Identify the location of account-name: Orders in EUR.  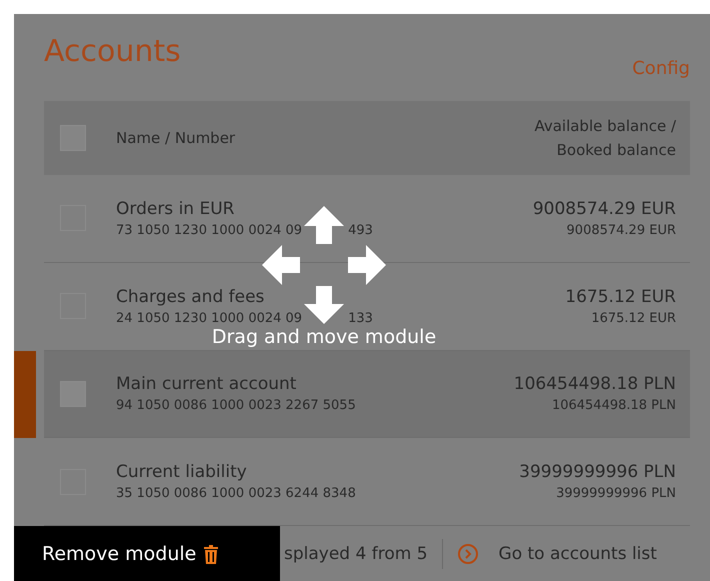
(176, 208).